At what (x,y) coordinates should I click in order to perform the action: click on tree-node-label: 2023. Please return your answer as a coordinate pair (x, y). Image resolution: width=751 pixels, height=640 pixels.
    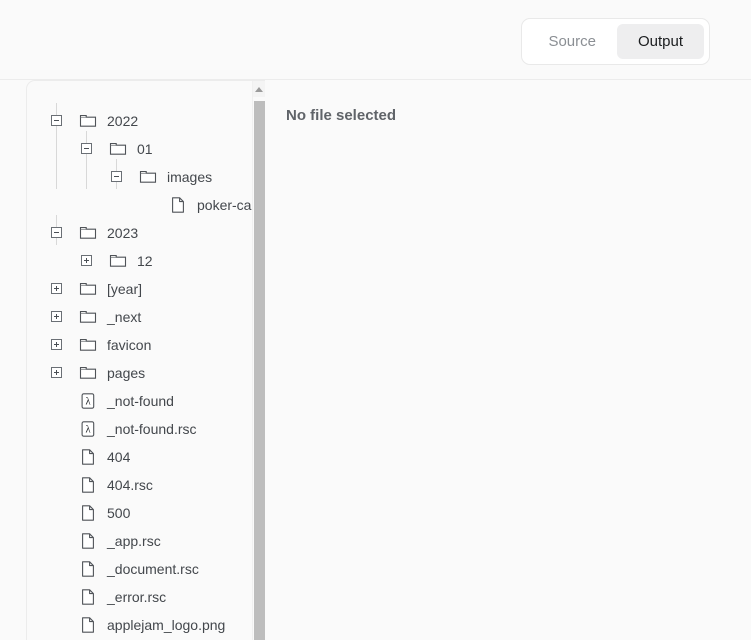
    Looking at the image, I should click on (123, 233).